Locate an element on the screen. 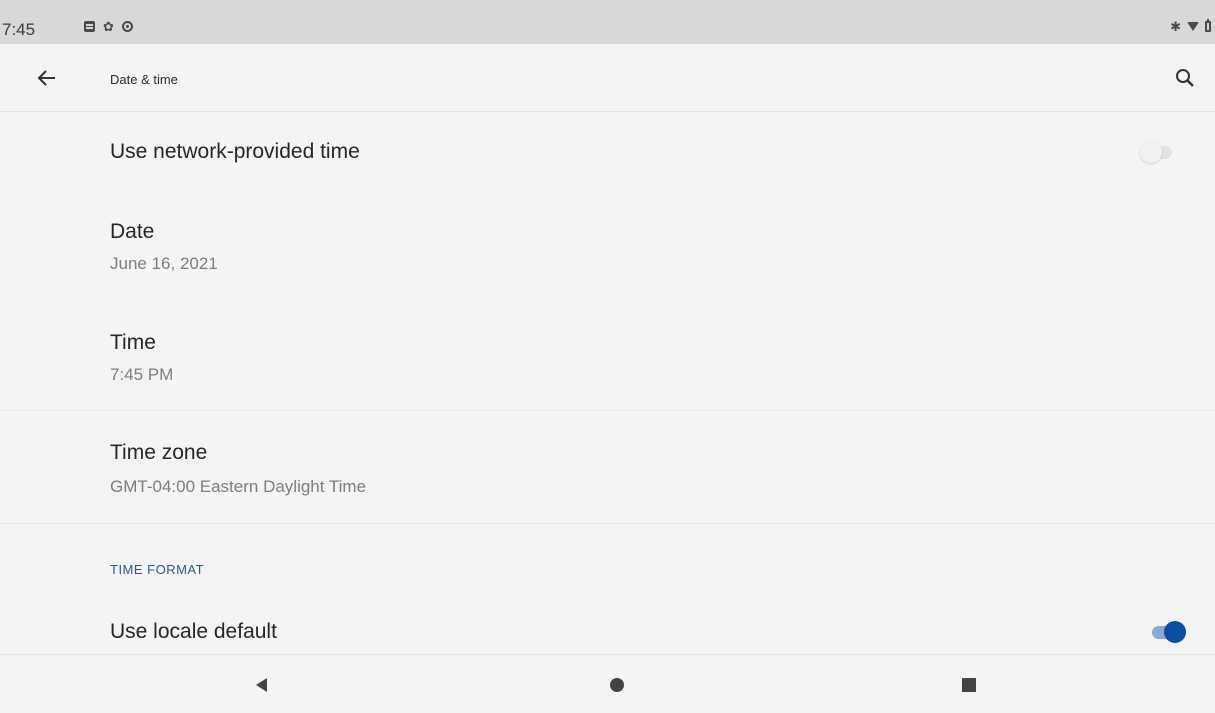  message-icon is located at coordinates (89, 26).